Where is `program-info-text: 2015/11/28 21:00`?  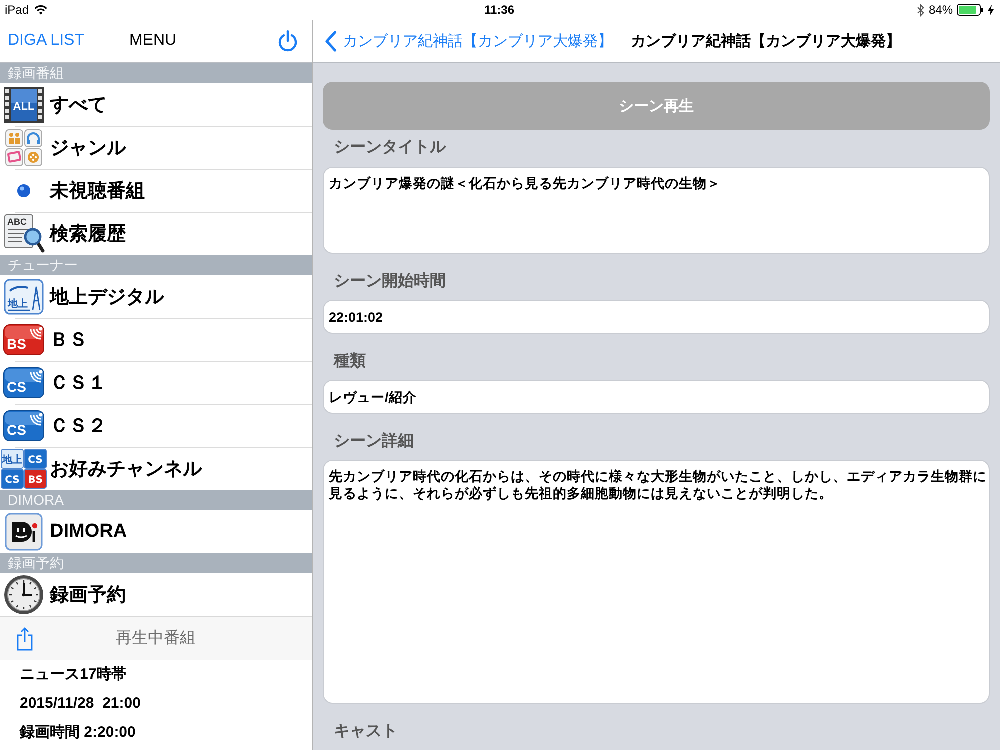
program-info-text: 2015/11/28 21:00 is located at coordinates (81, 704).